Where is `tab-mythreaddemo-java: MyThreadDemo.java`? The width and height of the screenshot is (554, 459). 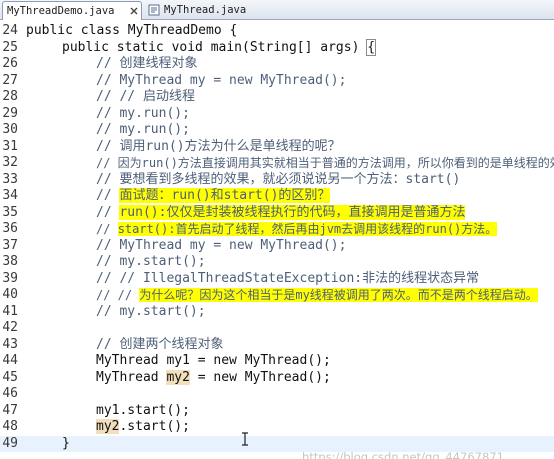 tab-mythreaddemo-java: MyThreadDemo.java is located at coordinates (72, 10).